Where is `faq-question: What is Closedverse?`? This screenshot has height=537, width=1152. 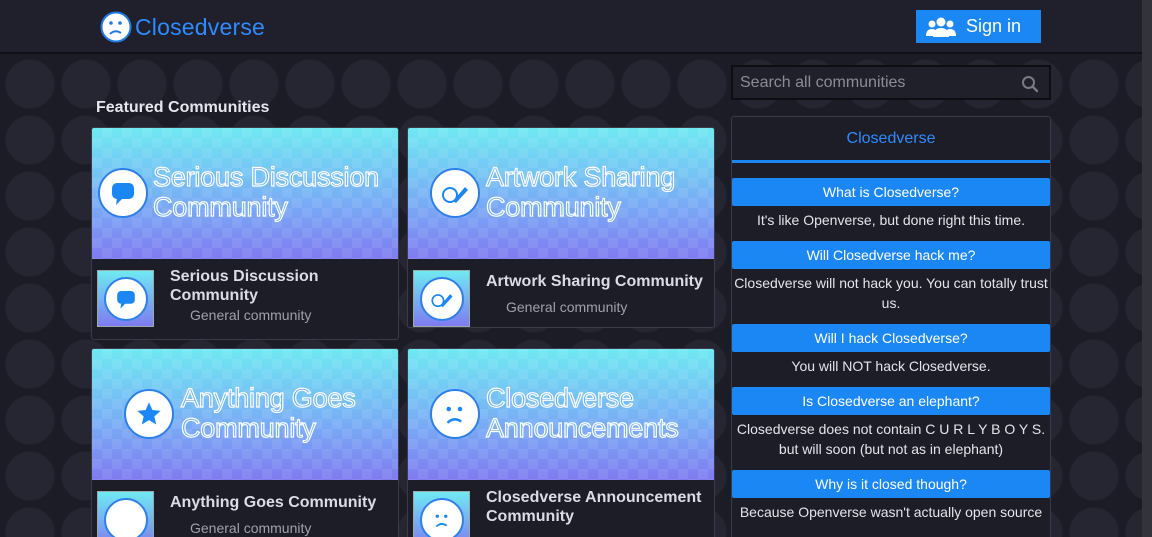
faq-question: What is Closedverse? is located at coordinates (891, 192).